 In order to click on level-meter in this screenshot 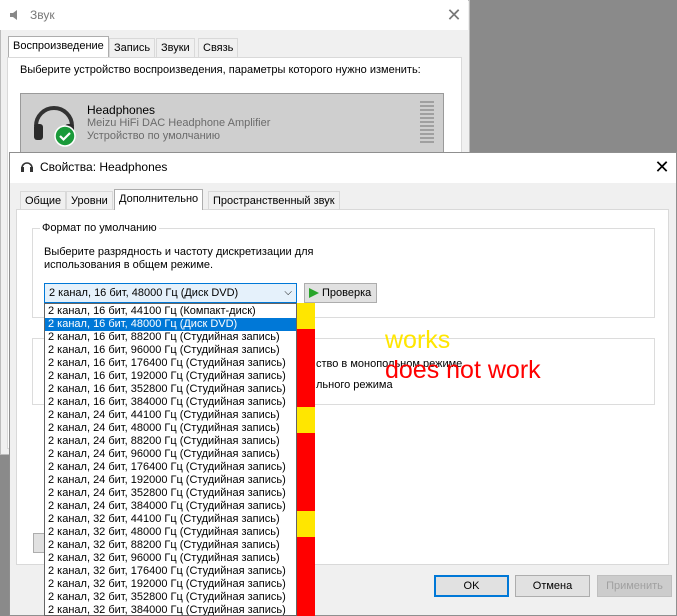, I will do `click(427, 123)`.